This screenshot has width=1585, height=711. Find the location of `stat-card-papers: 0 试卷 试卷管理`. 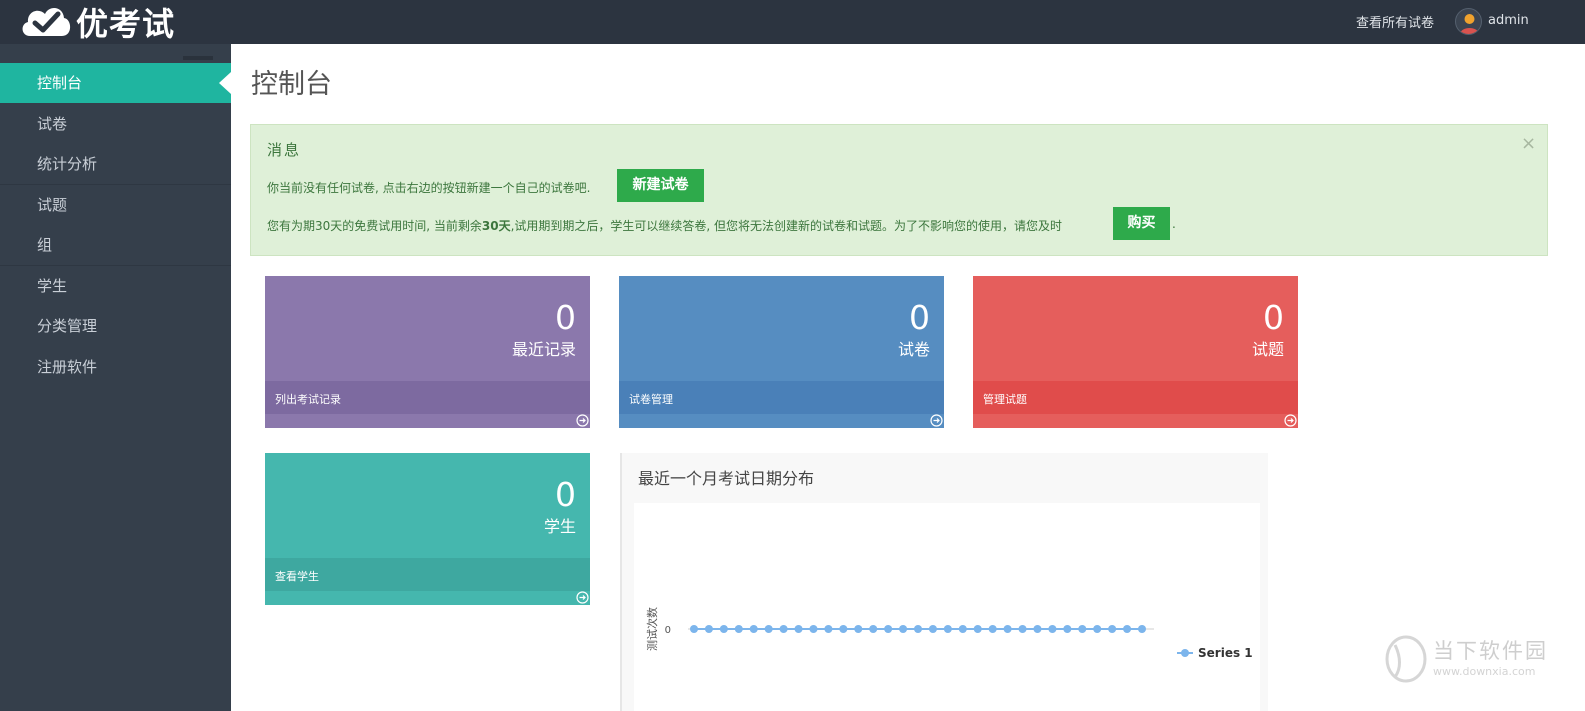

stat-card-papers: 0 试卷 试卷管理 is located at coordinates (781, 352).